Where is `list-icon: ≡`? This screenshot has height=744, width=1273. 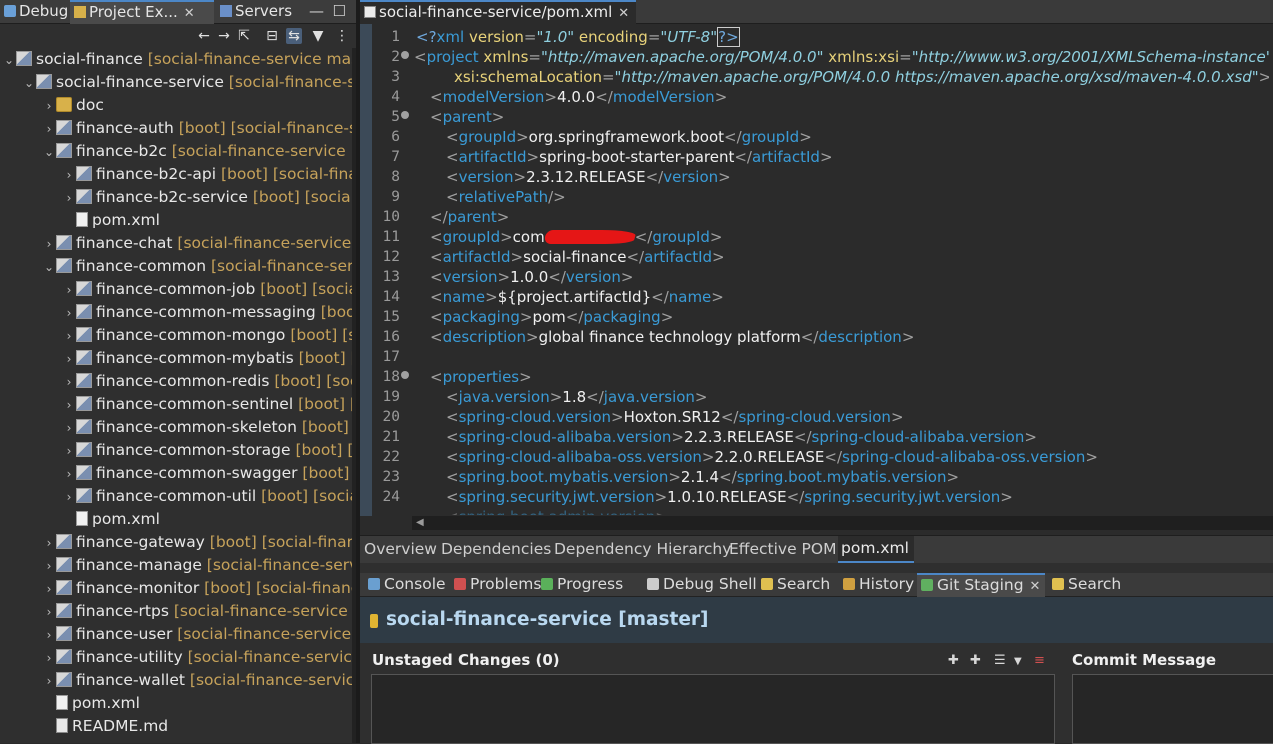 list-icon: ≡ is located at coordinates (1039, 660).